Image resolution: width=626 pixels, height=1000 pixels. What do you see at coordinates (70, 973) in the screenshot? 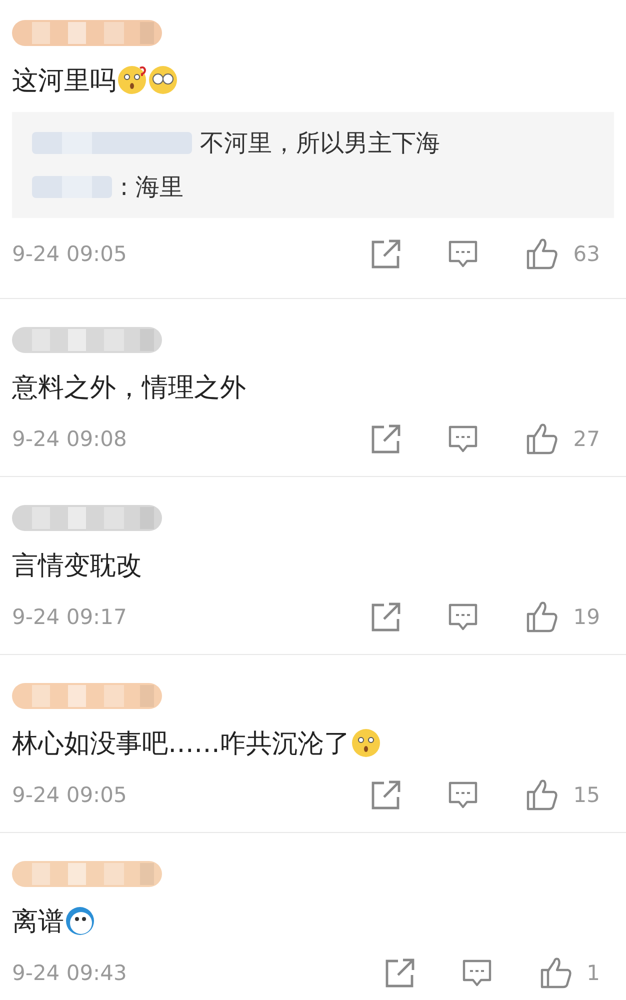
I see `timestamp: 9-24 09:43` at bounding box center [70, 973].